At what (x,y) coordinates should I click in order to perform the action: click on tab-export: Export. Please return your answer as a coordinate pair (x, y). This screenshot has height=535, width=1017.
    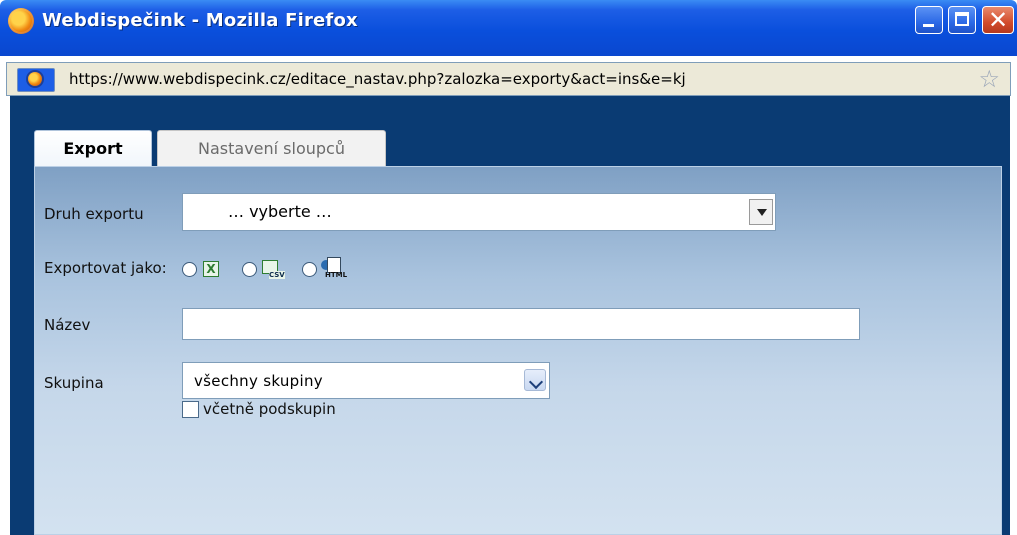
    Looking at the image, I should click on (93, 148).